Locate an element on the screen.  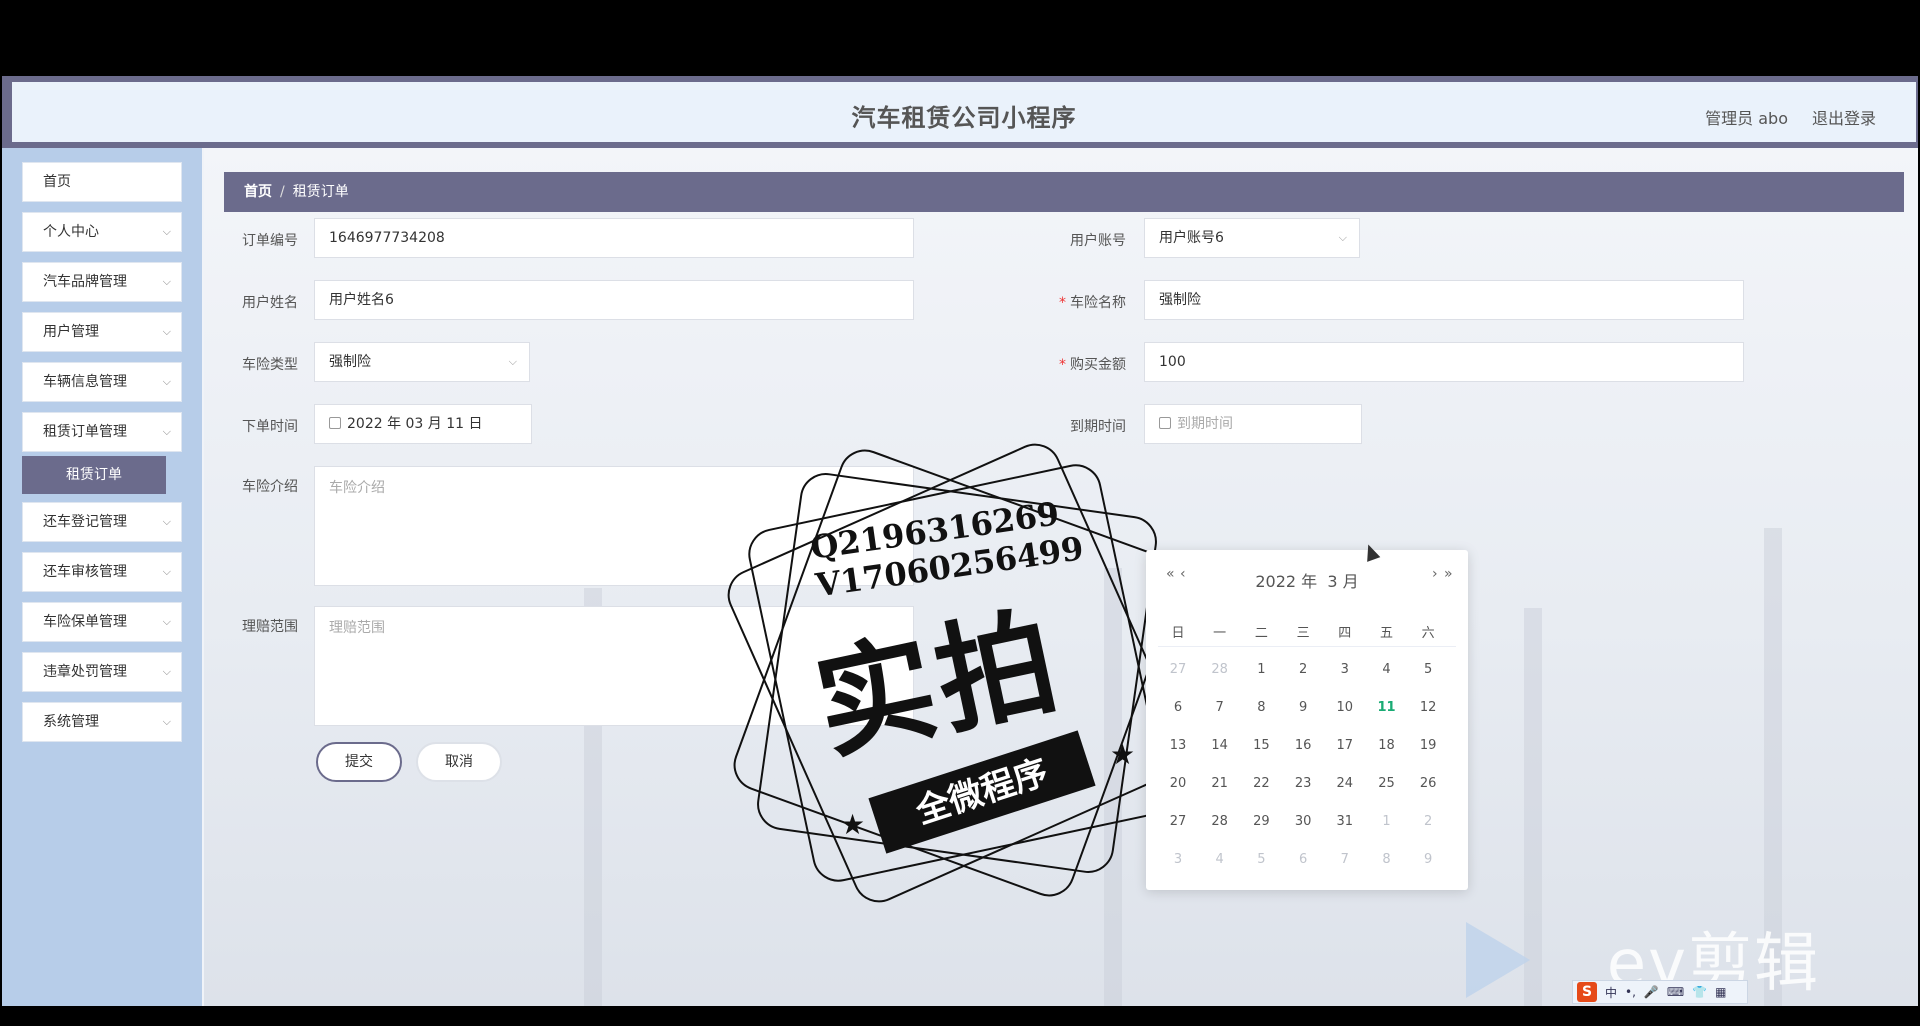
claim-scope-textarea: 理赔范围 is located at coordinates (614, 666).